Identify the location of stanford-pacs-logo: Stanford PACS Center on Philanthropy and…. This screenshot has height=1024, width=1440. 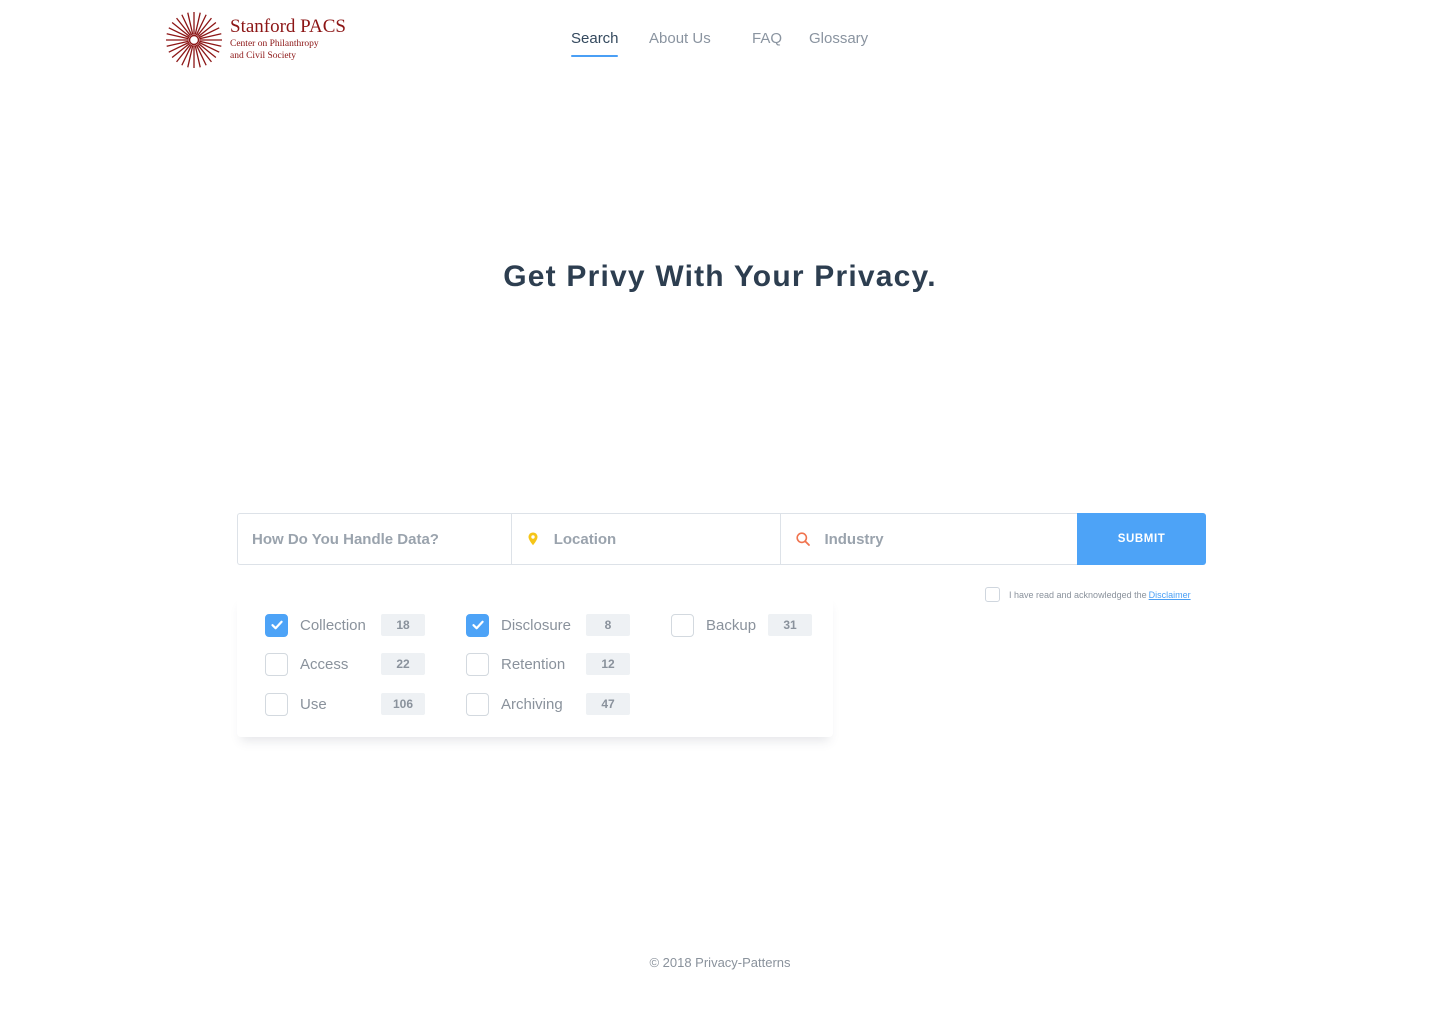
(255, 40).